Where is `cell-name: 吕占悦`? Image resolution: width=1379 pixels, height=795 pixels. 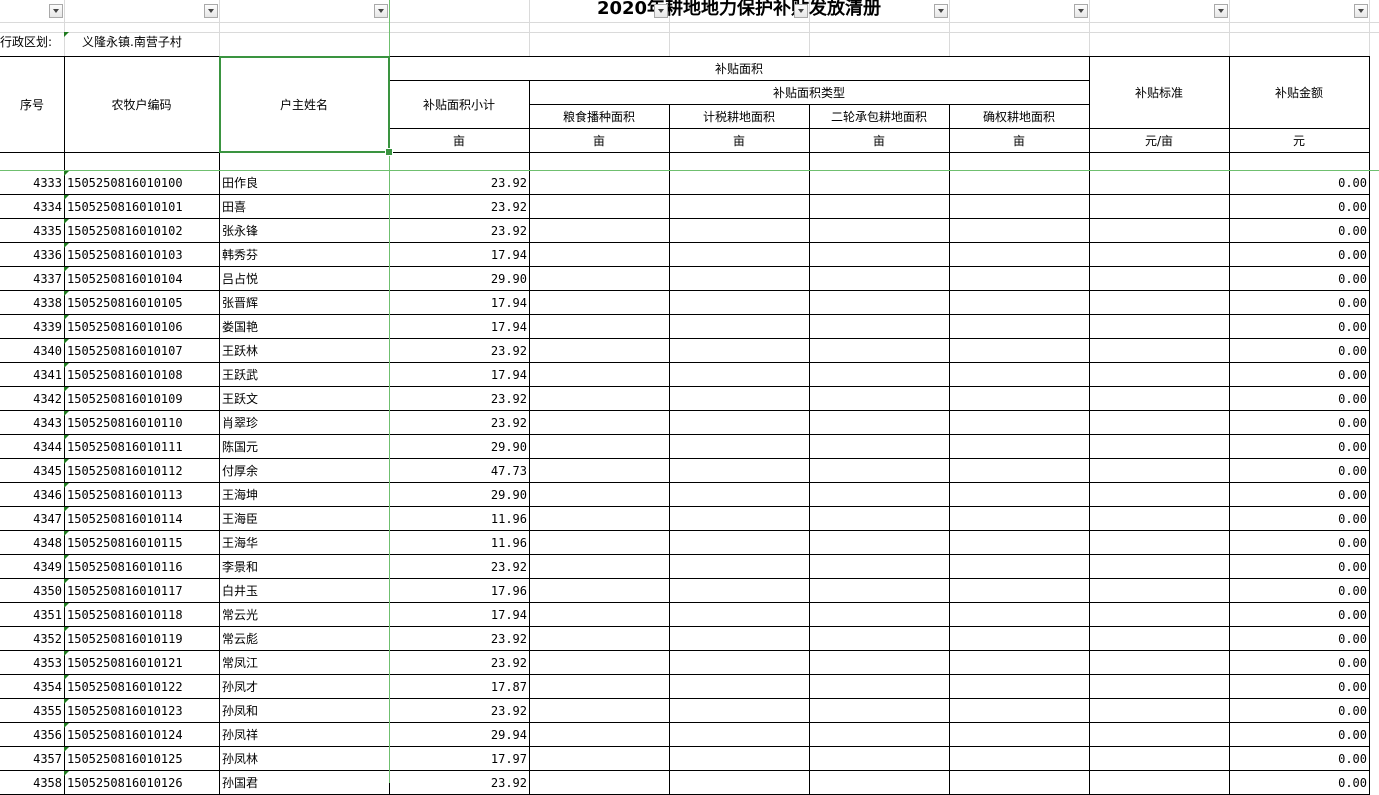
cell-name: 吕占悦 is located at coordinates (304, 279).